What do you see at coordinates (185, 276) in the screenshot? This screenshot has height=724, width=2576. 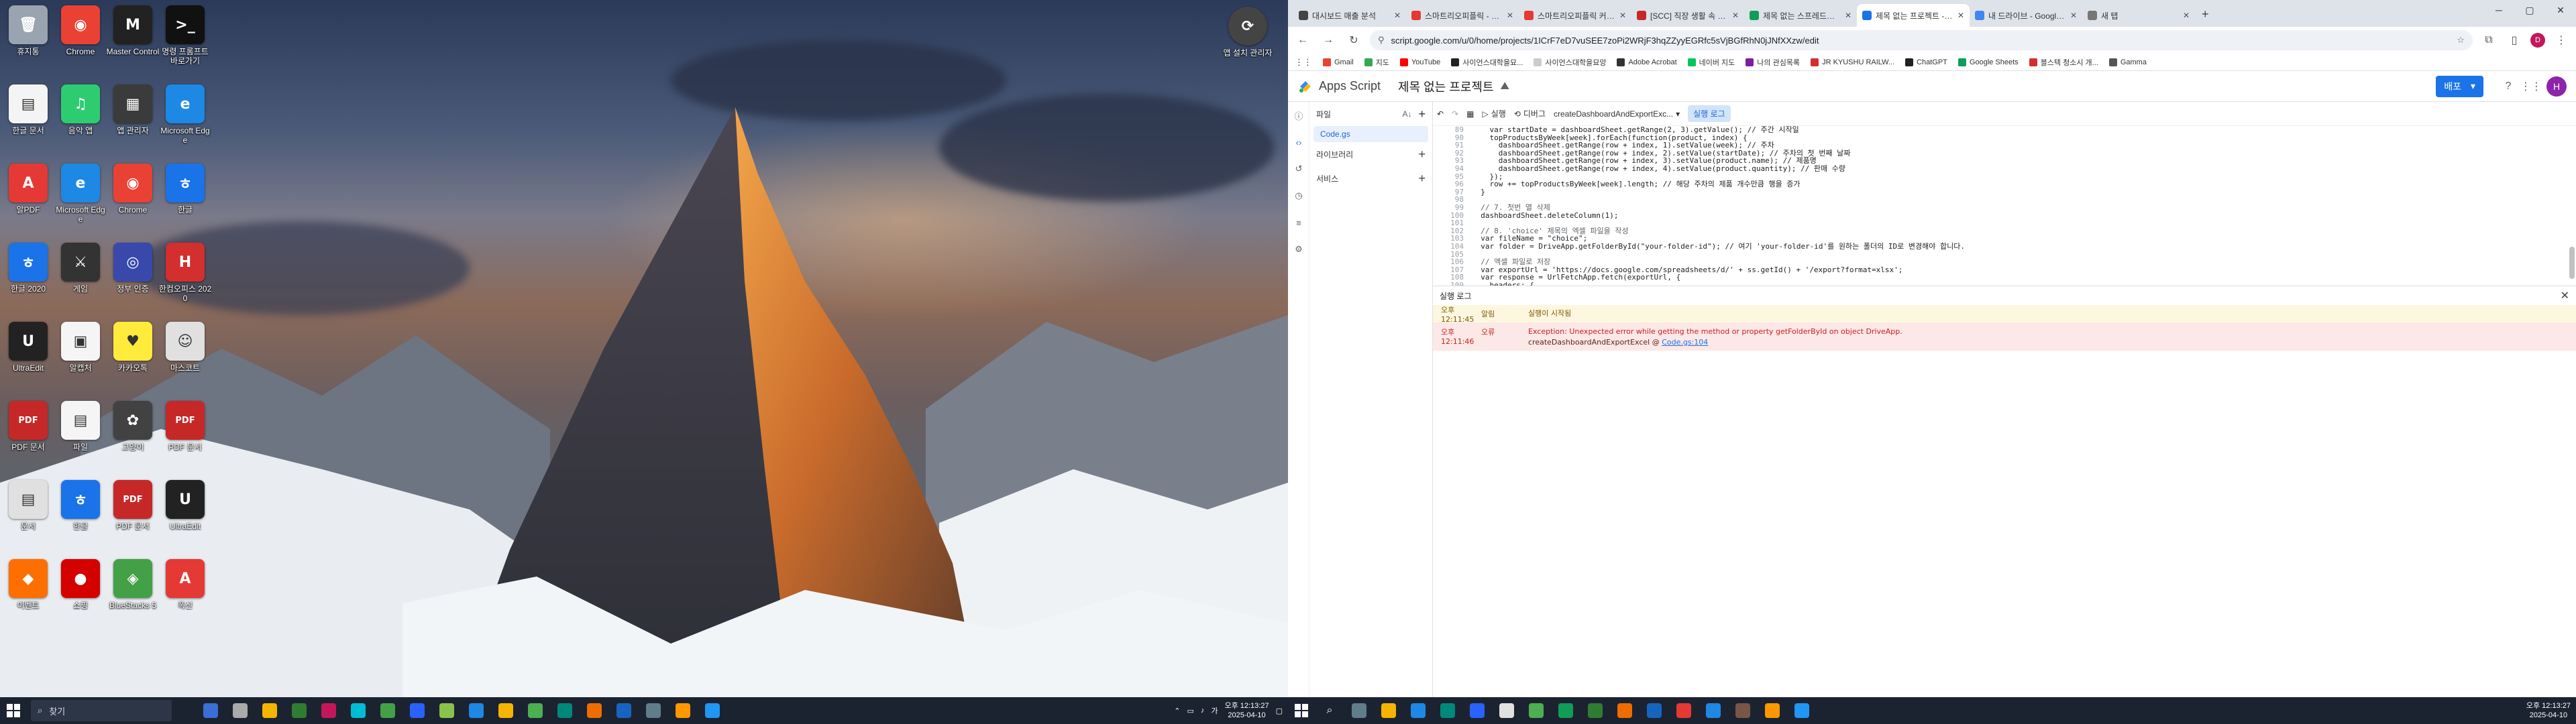 I see `desktop-icon: H 한컴오피스 2020` at bounding box center [185, 276].